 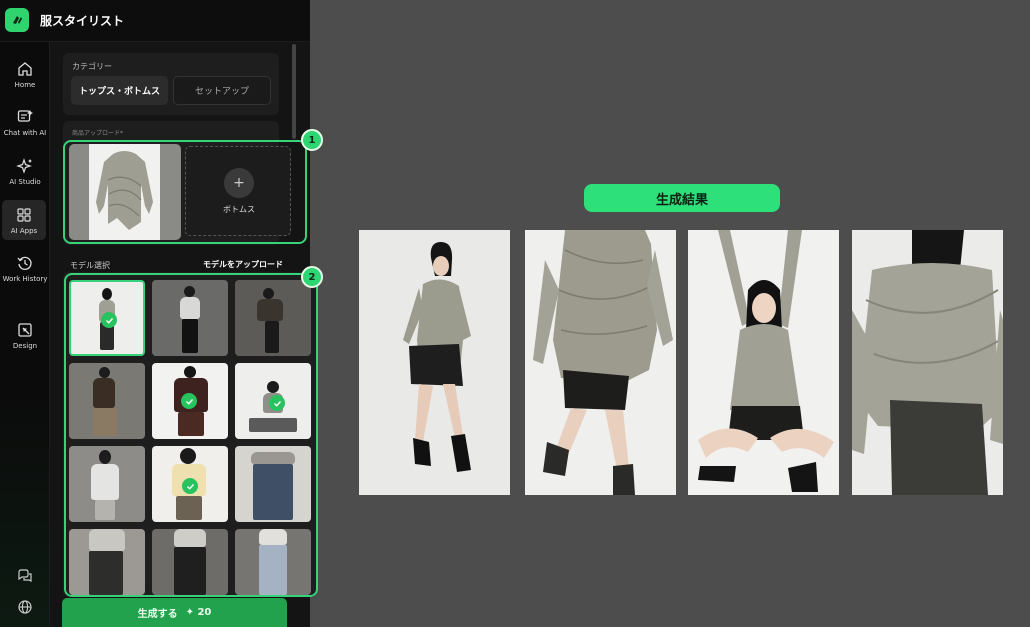 I want to click on nav-label: Design, so click(x=25, y=346).